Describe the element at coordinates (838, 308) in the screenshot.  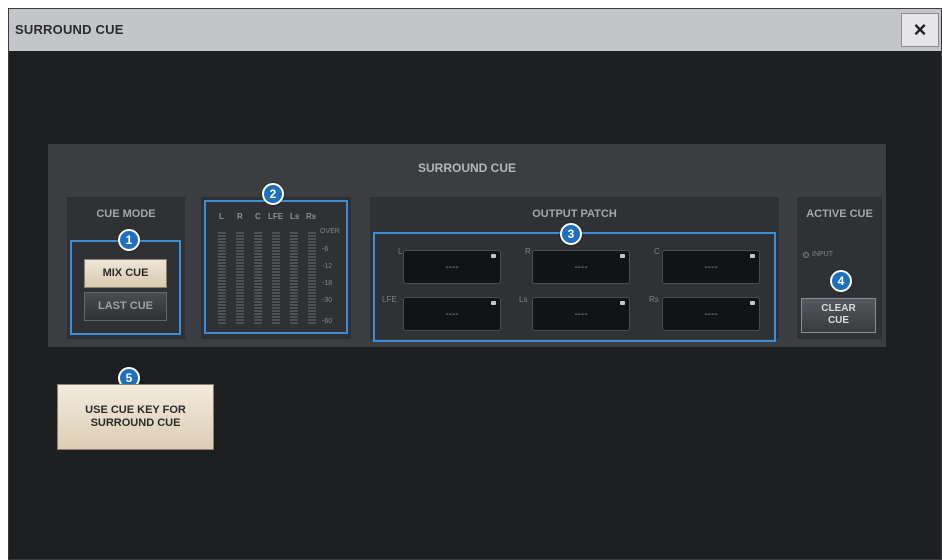
I see `clear-cue-label-1: CLEAR` at that location.